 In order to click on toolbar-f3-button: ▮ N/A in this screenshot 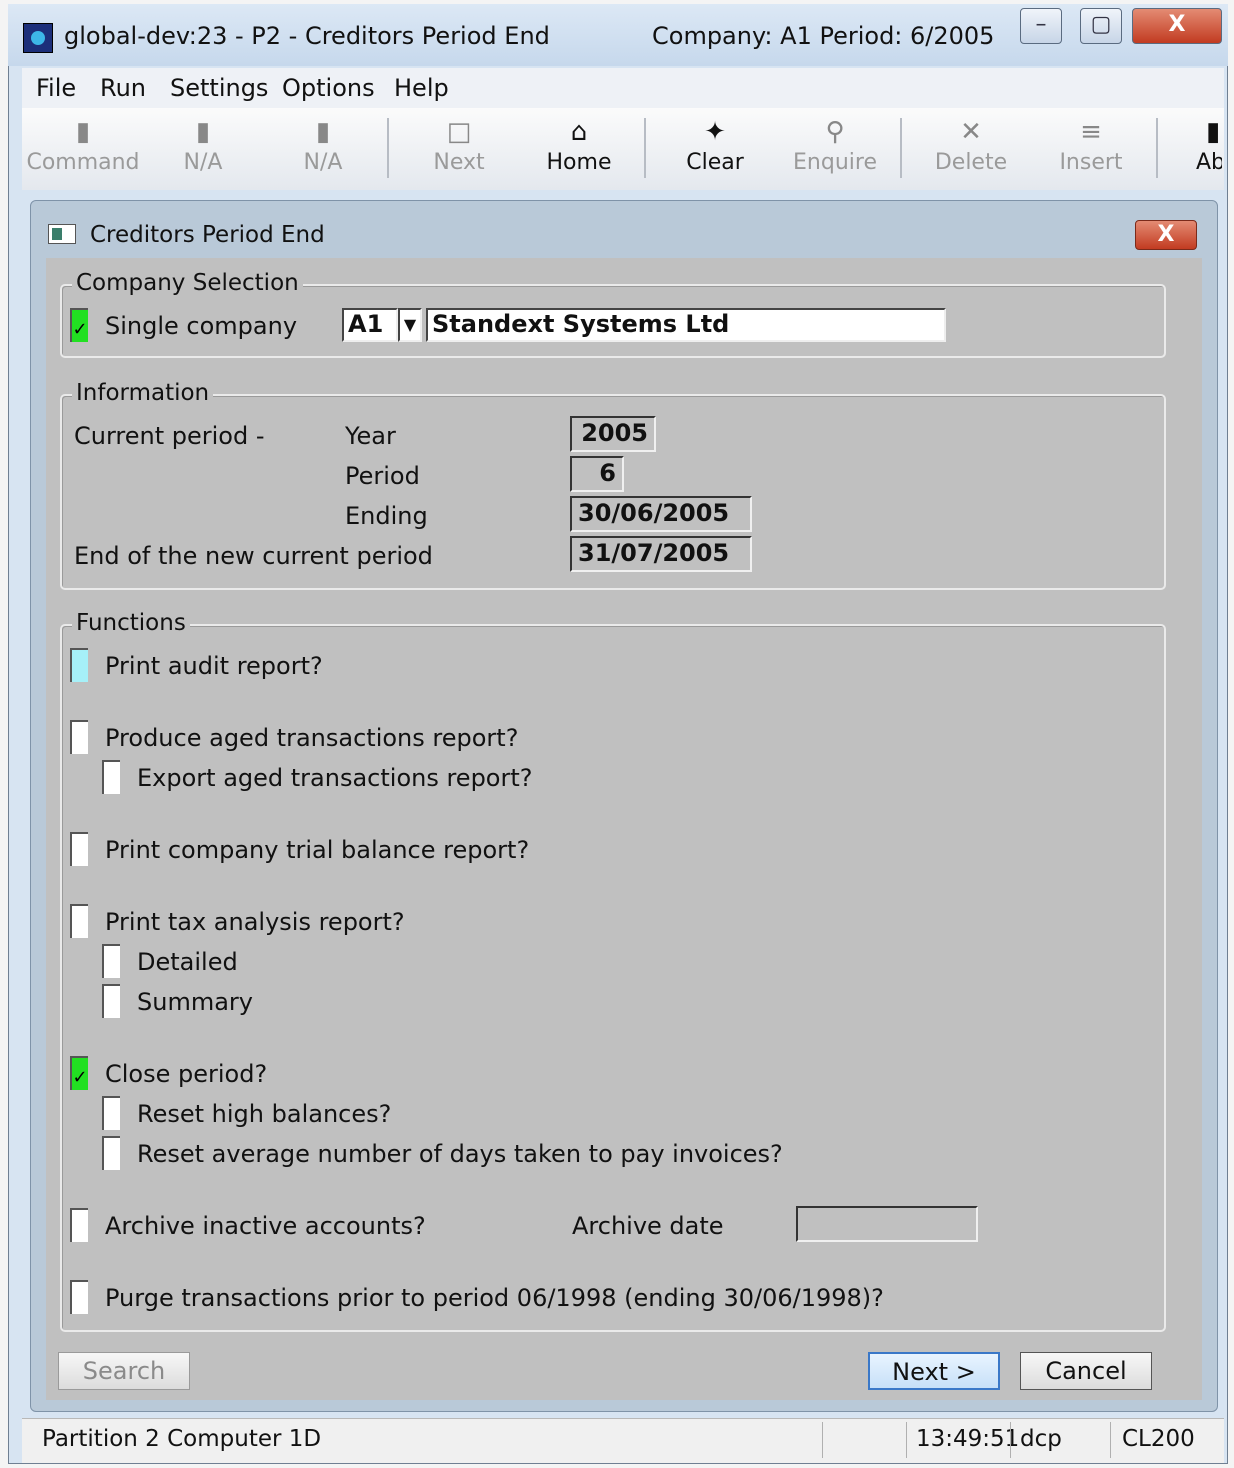, I will do `click(323, 149)`.